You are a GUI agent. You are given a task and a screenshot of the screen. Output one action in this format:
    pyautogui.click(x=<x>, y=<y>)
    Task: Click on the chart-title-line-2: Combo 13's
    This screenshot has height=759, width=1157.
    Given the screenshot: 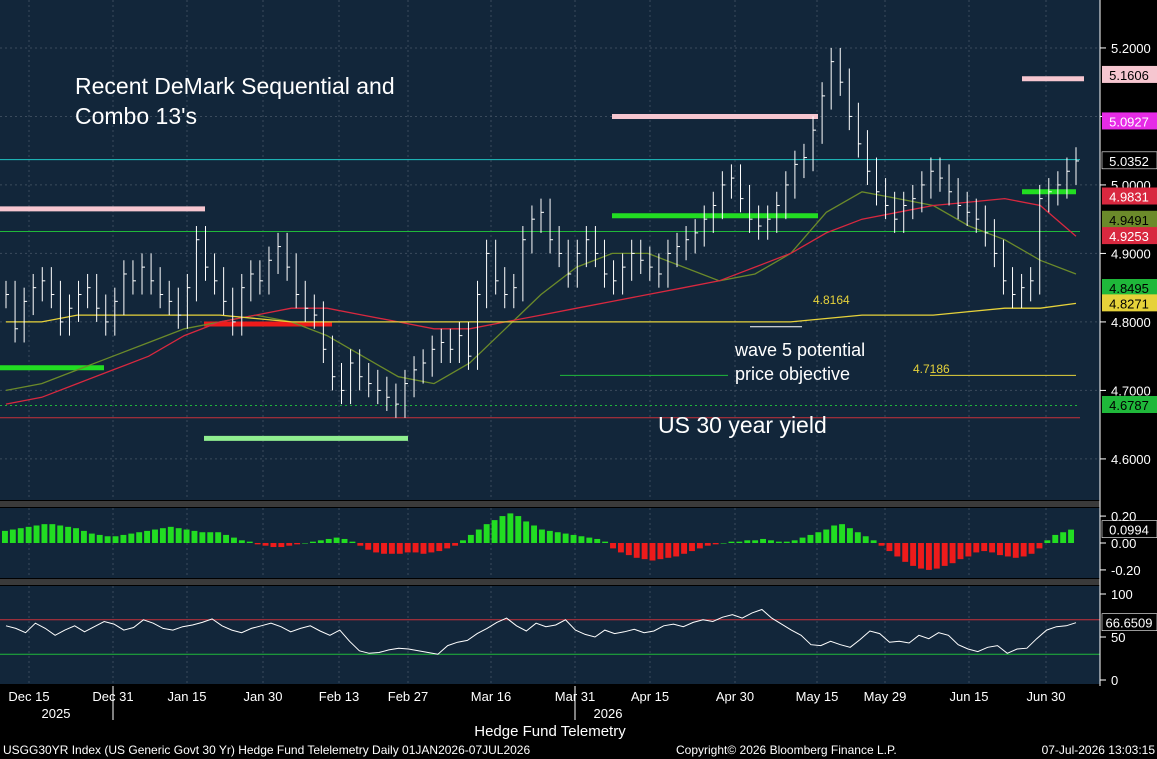 What is the action you would take?
    pyautogui.click(x=136, y=116)
    